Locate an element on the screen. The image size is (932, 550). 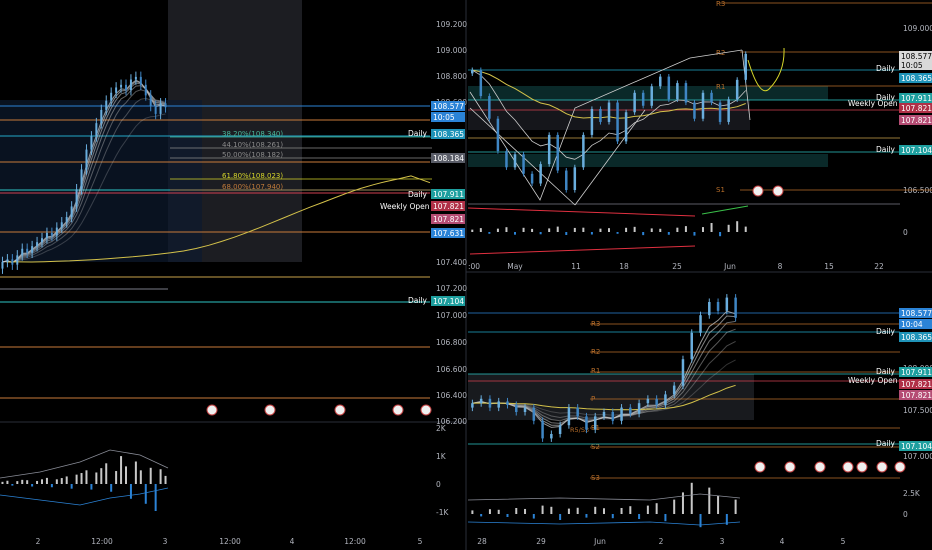
volume-series-right-top is located at coordinates (609, 229).